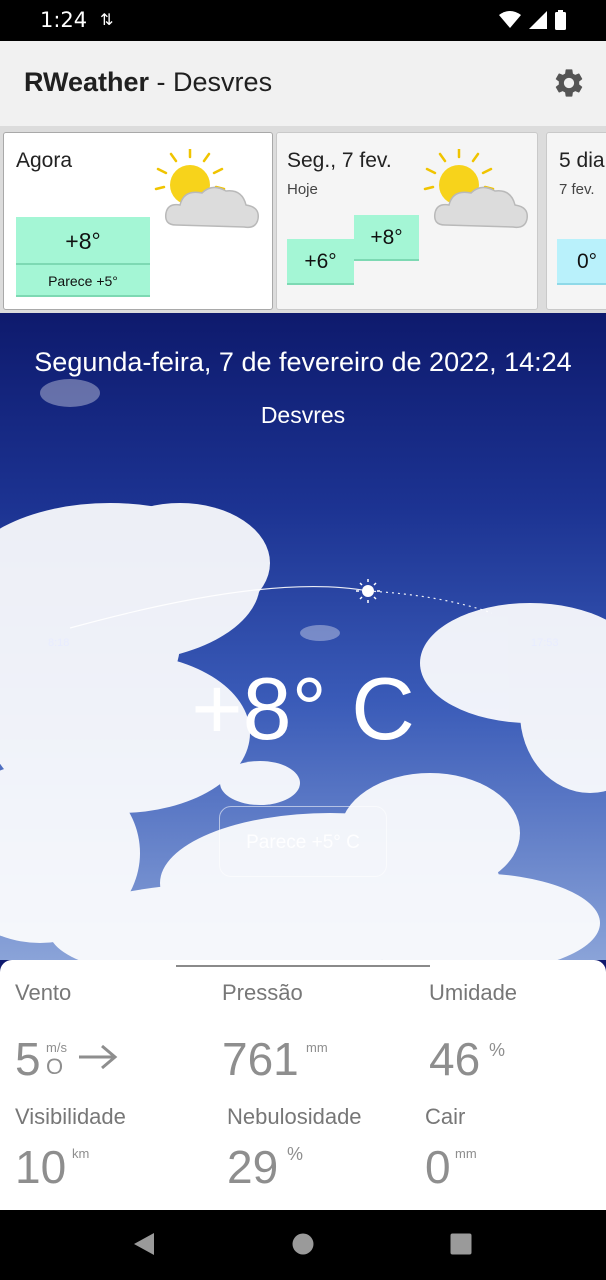  What do you see at coordinates (339, 160) in the screenshot?
I see `card-title: Seg., 7 fev.` at bounding box center [339, 160].